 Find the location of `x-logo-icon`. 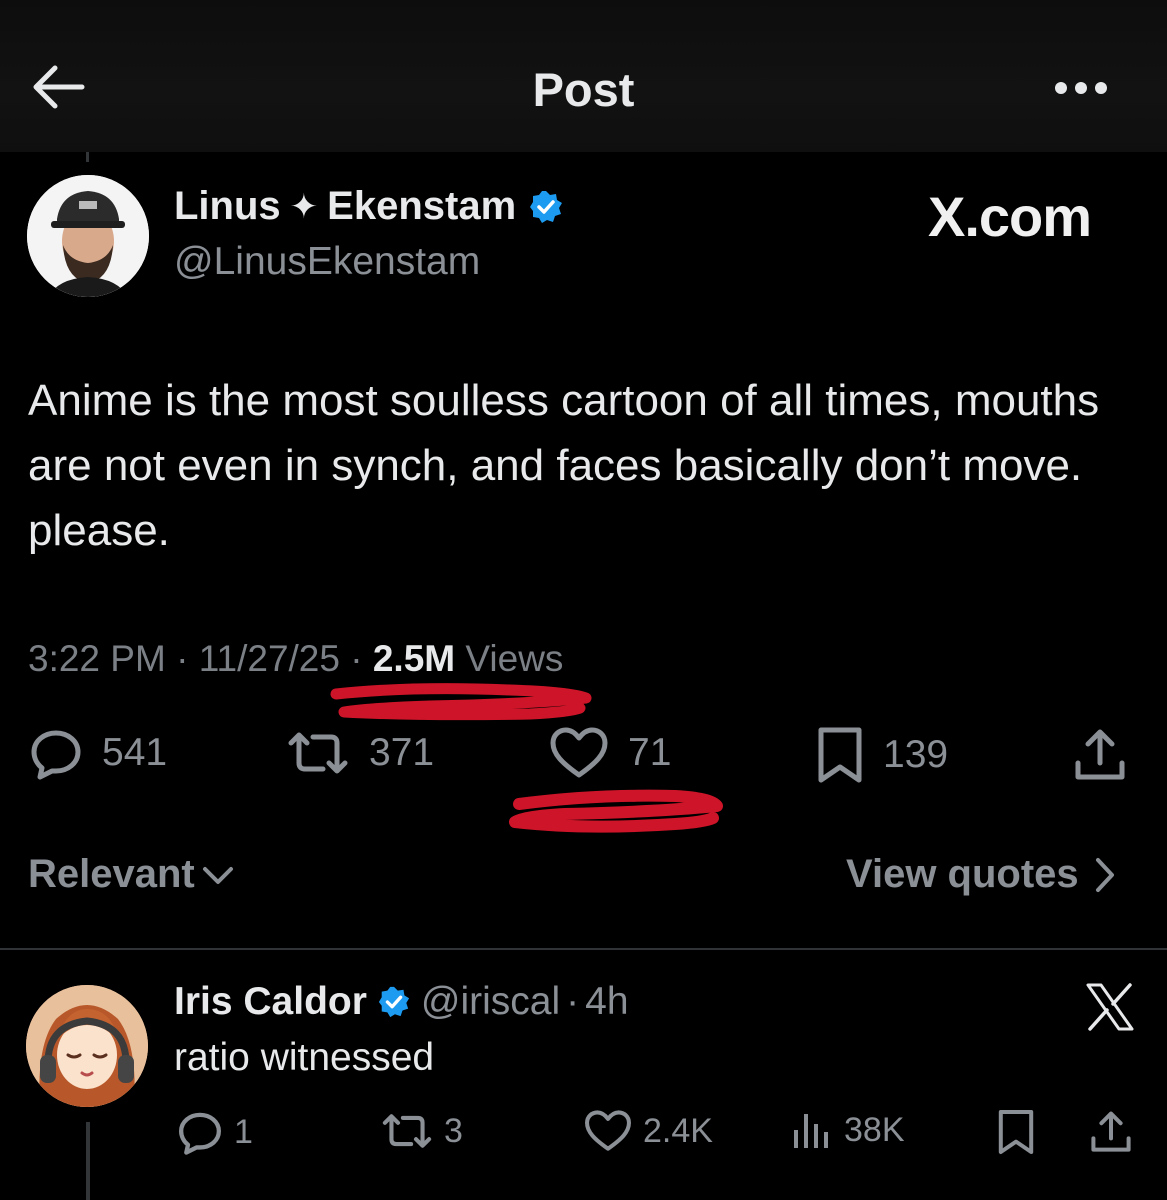

x-logo-icon is located at coordinates (1110, 1007).